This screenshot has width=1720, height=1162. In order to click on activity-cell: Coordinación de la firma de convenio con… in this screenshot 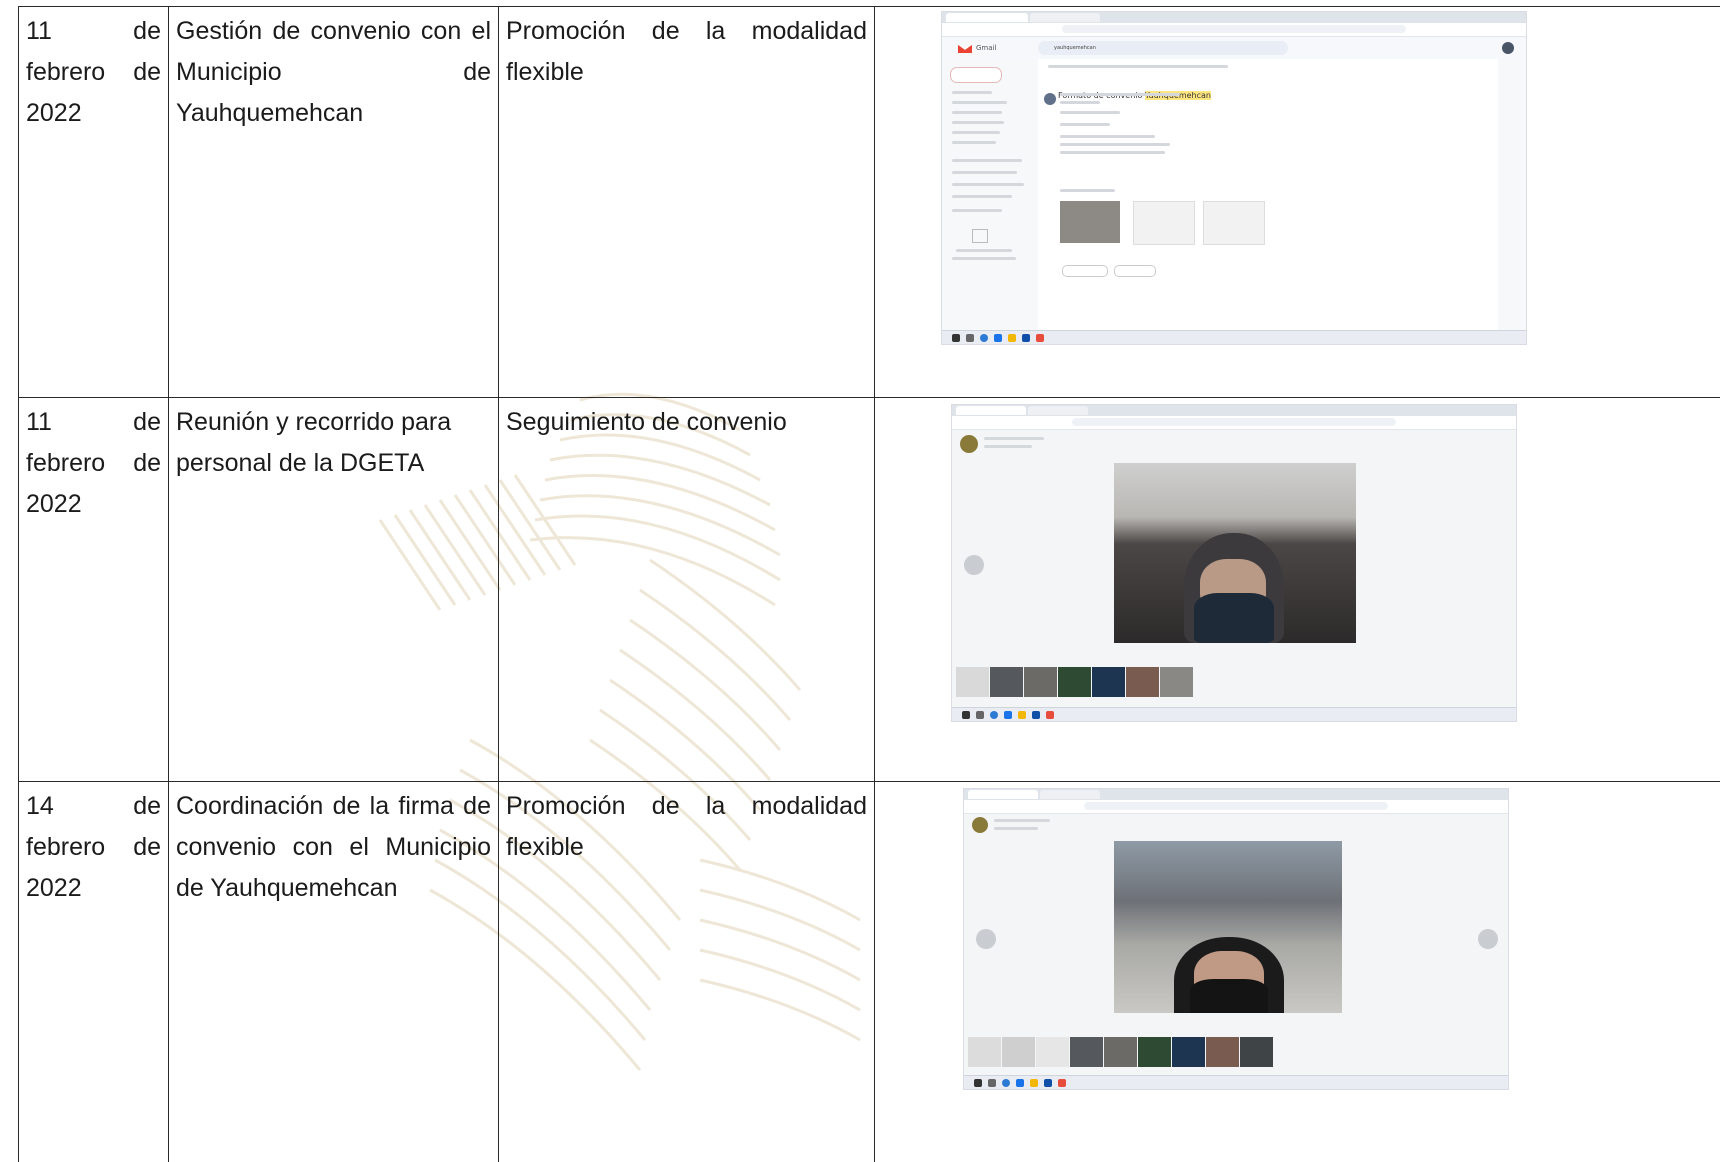, I will do `click(334, 972)`.